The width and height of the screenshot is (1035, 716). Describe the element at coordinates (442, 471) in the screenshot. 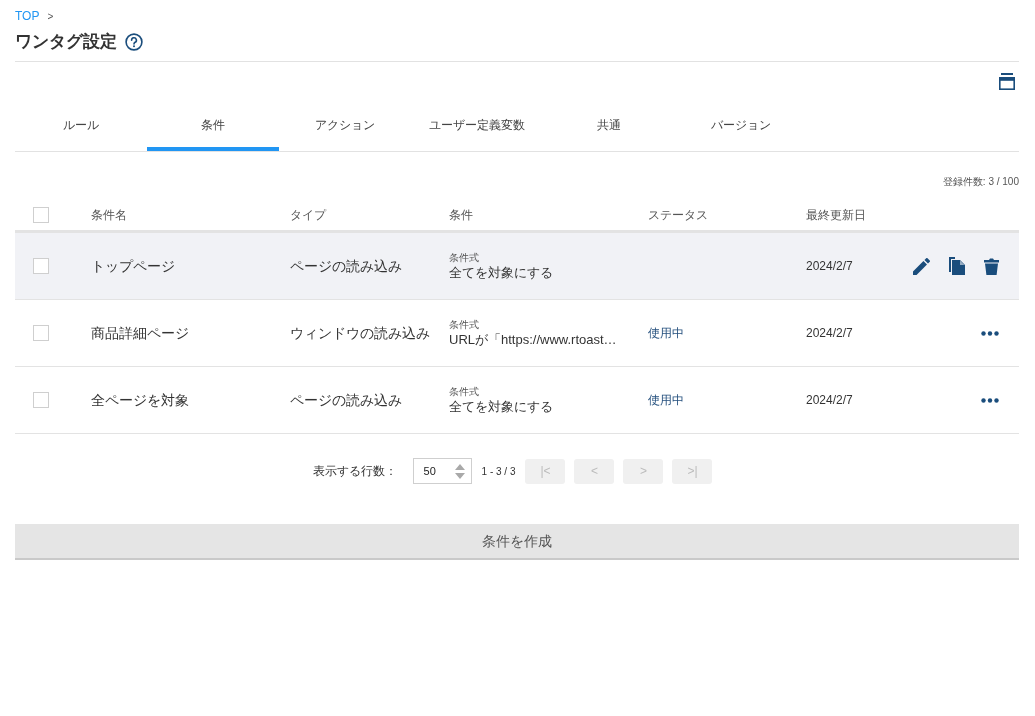

I see `rows-per-page-select: 50` at that location.